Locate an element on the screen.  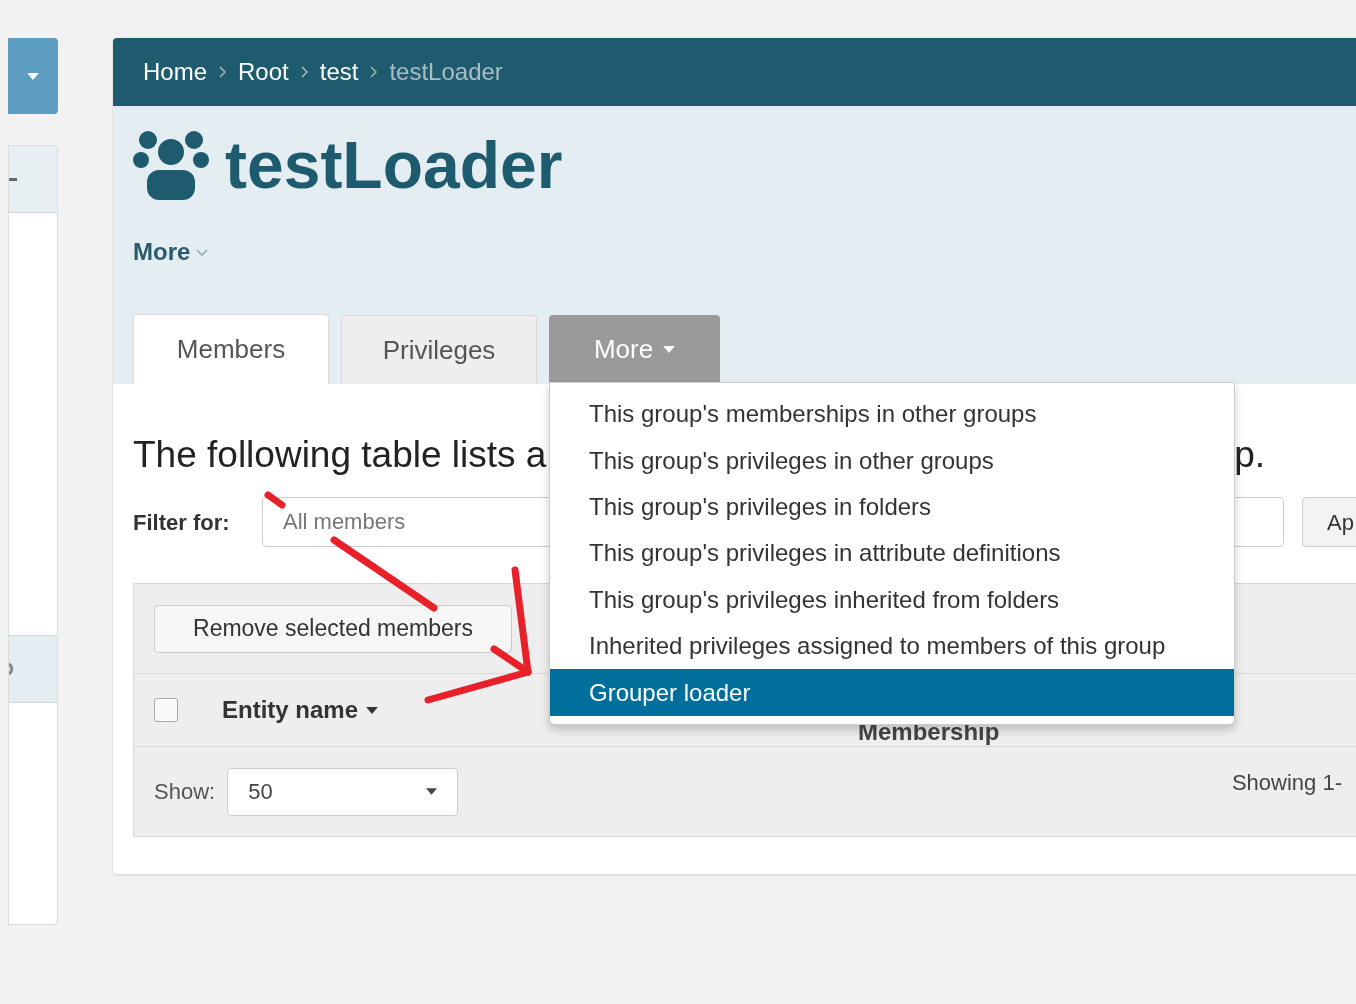
breadcrumb-link: testLoader is located at coordinates (446, 72).